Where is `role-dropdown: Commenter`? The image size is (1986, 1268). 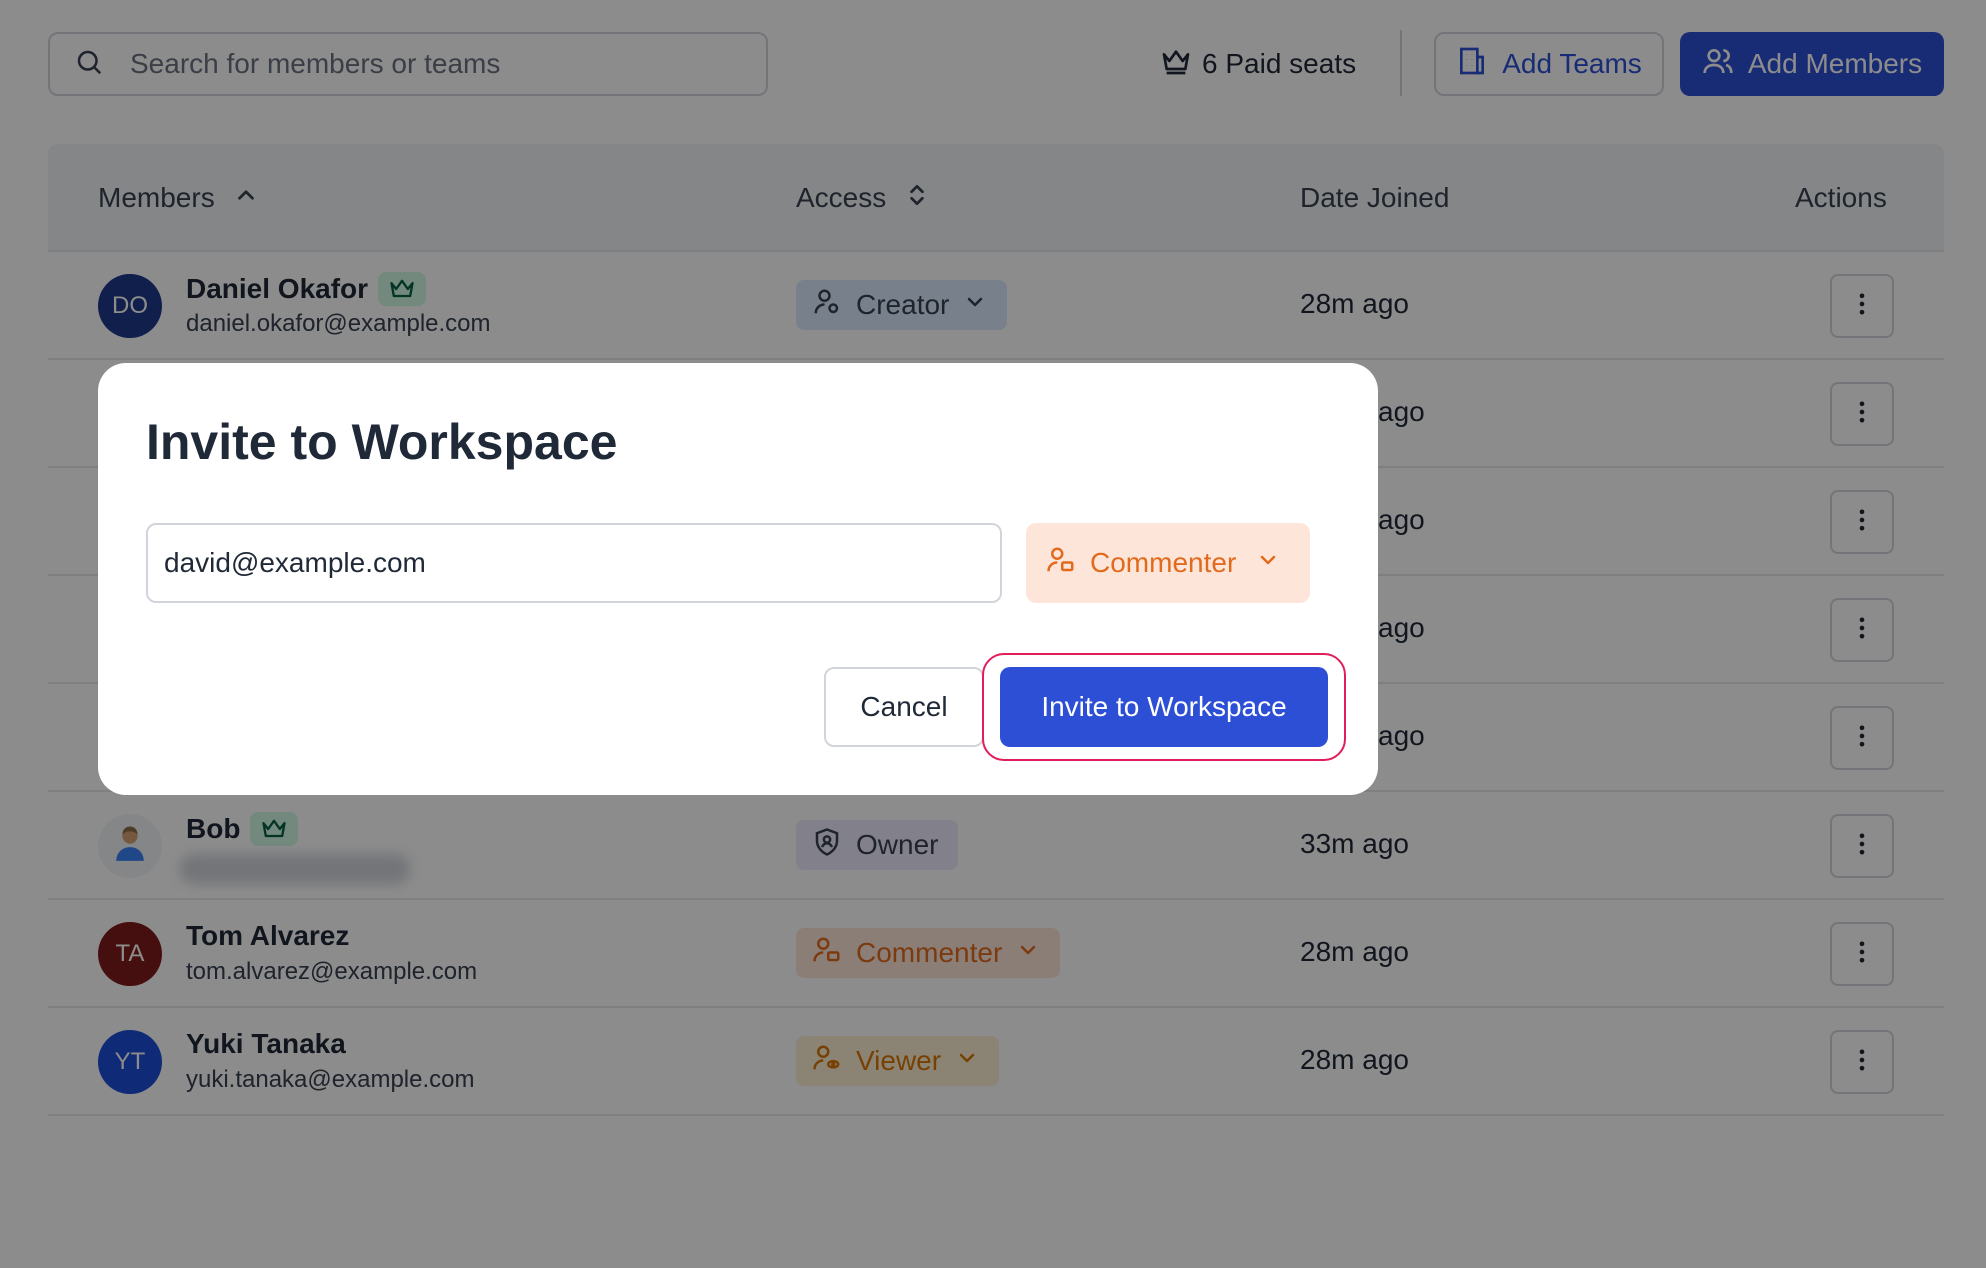
role-dropdown: Commenter is located at coordinates (1168, 563).